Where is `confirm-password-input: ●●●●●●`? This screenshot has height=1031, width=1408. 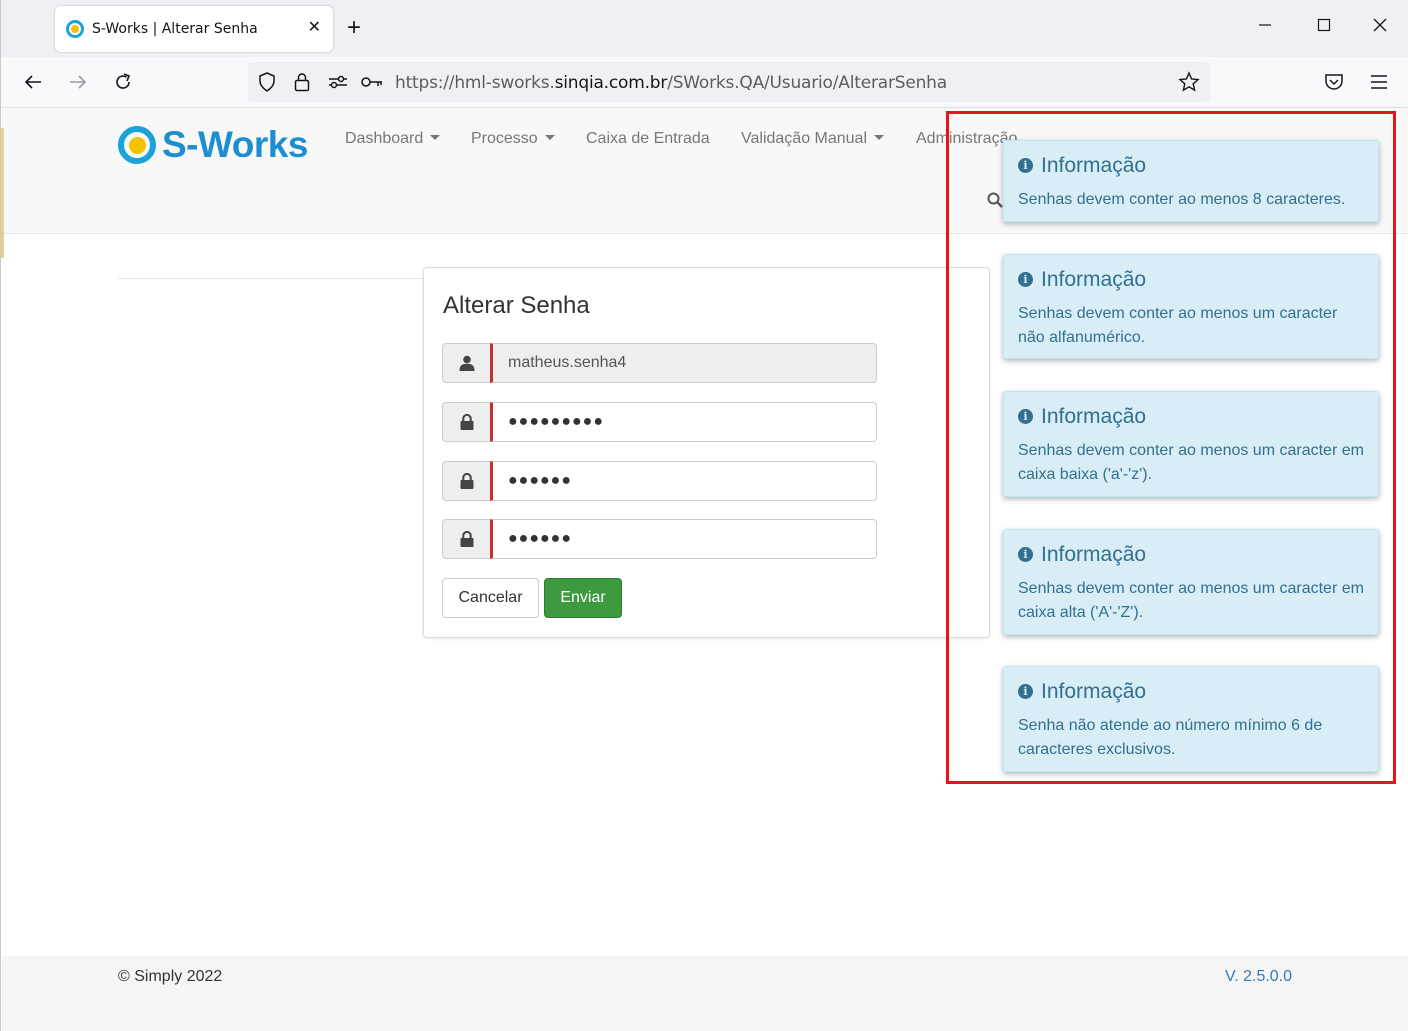 confirm-password-input: ●●●●●● is located at coordinates (683, 539).